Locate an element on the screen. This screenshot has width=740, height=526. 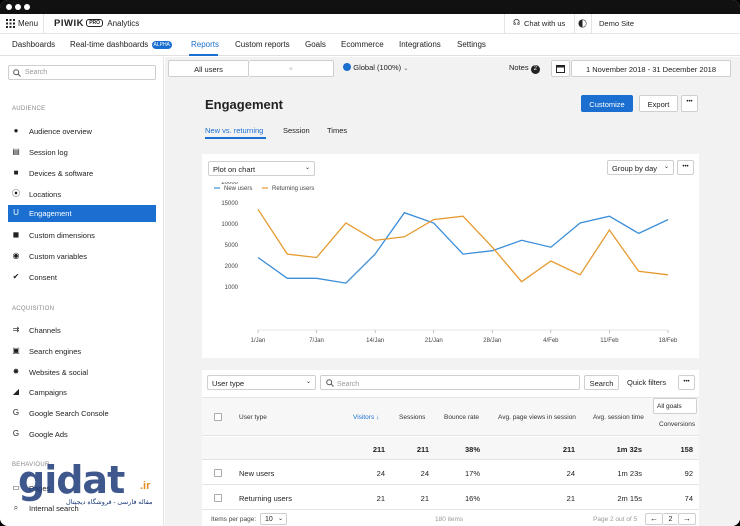
calendar-button is located at coordinates (560, 68).